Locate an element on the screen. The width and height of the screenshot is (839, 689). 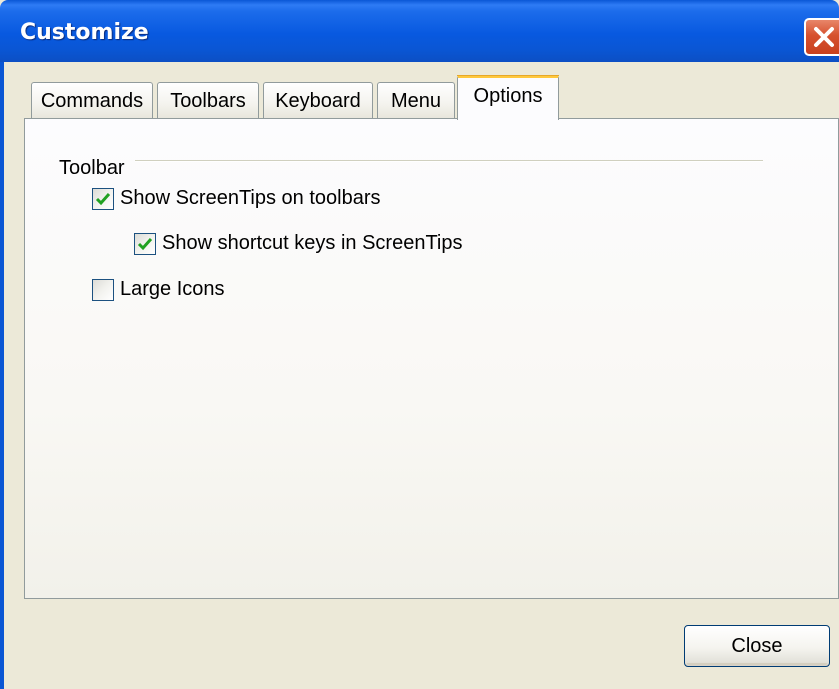
close-x-icon is located at coordinates (824, 37).